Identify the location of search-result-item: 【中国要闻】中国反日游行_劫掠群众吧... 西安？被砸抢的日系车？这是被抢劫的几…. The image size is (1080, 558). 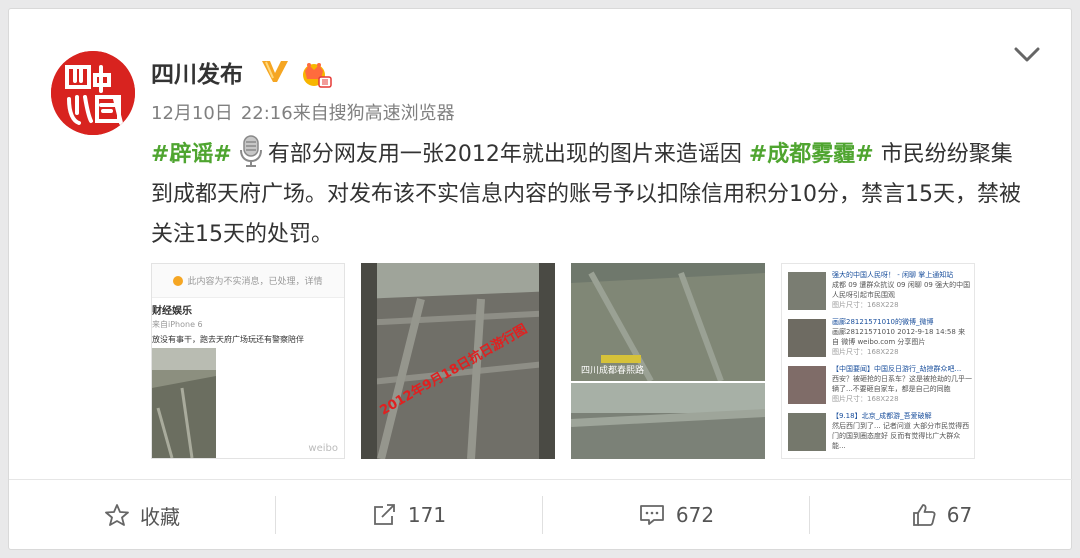
(880, 387).